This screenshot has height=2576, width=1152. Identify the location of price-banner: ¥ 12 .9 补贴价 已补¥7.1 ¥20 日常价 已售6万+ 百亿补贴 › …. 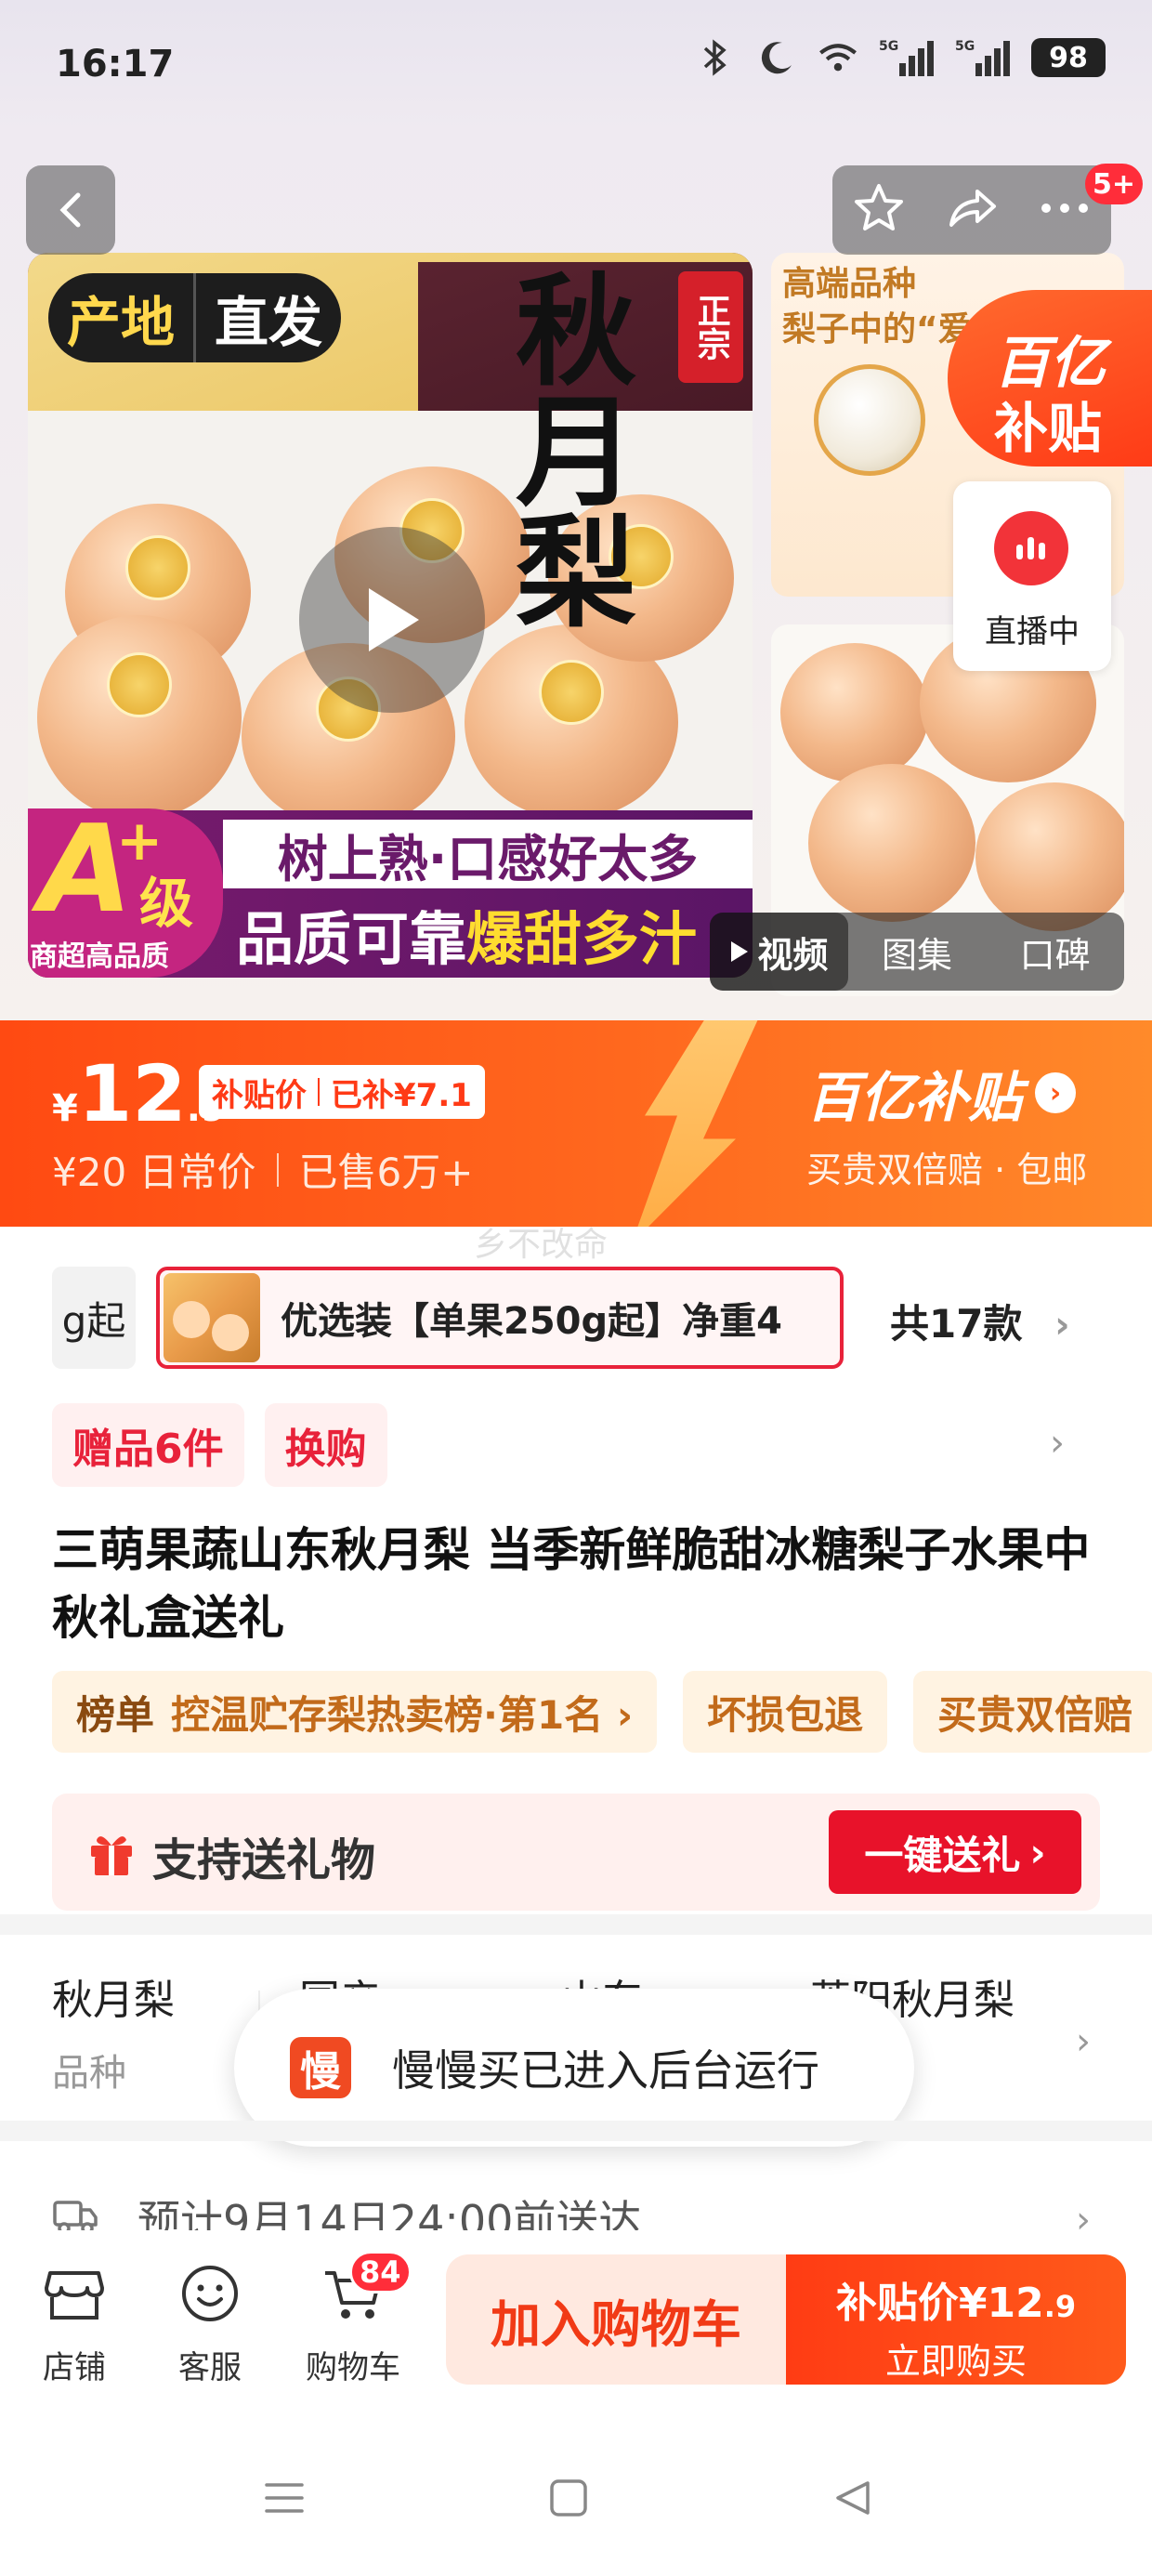
(576, 1123).